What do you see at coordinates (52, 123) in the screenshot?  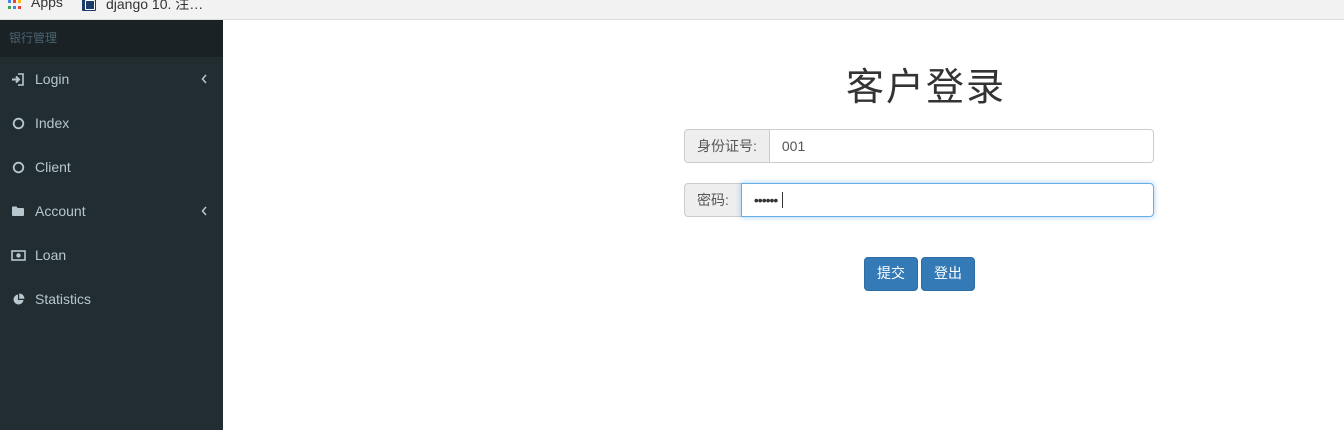 I see `sidebar-item-label: Index` at bounding box center [52, 123].